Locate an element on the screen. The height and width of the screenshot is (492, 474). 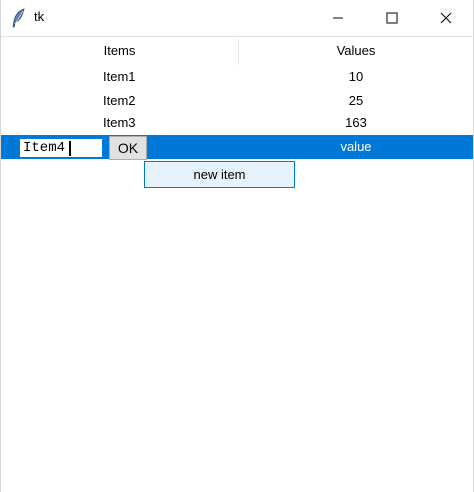
minimize-button is located at coordinates (338, 18).